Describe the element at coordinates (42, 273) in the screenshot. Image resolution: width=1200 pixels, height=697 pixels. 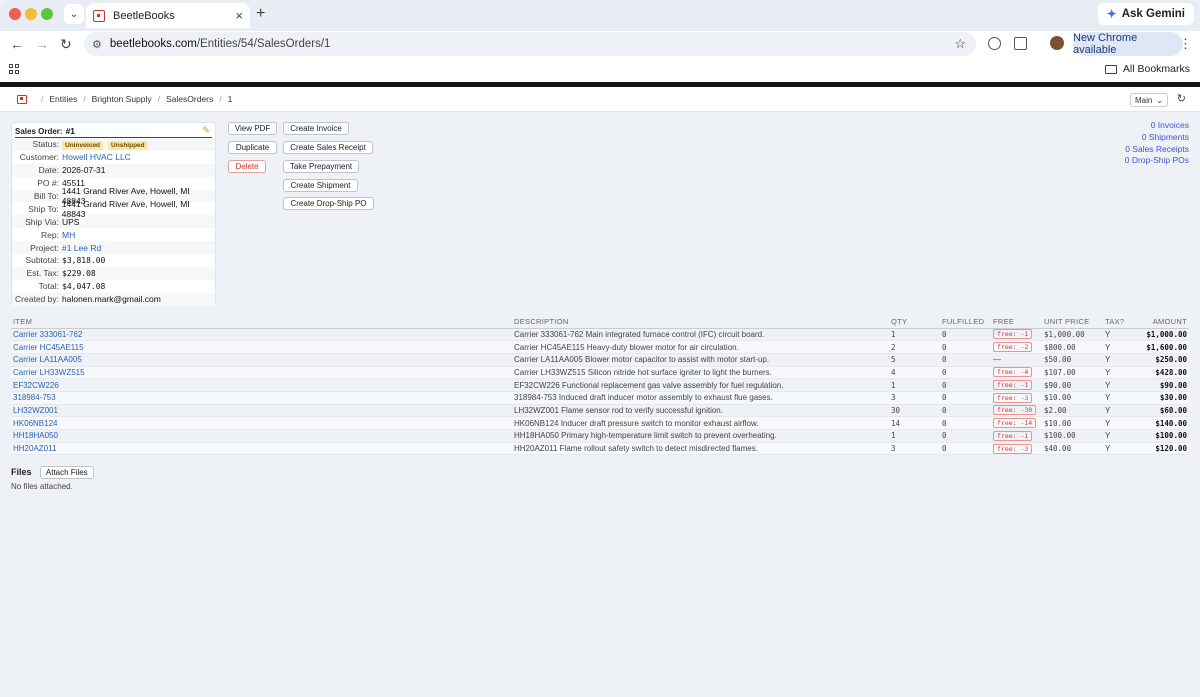
I see `field-label: Est. Tax:` at that location.